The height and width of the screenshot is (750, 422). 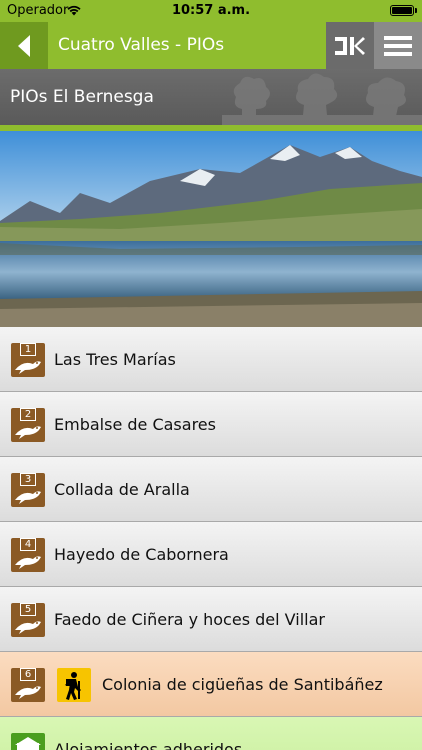 What do you see at coordinates (141, 45) in the screenshot?
I see `nav-title: Cuatro Valles - PIOs` at bounding box center [141, 45].